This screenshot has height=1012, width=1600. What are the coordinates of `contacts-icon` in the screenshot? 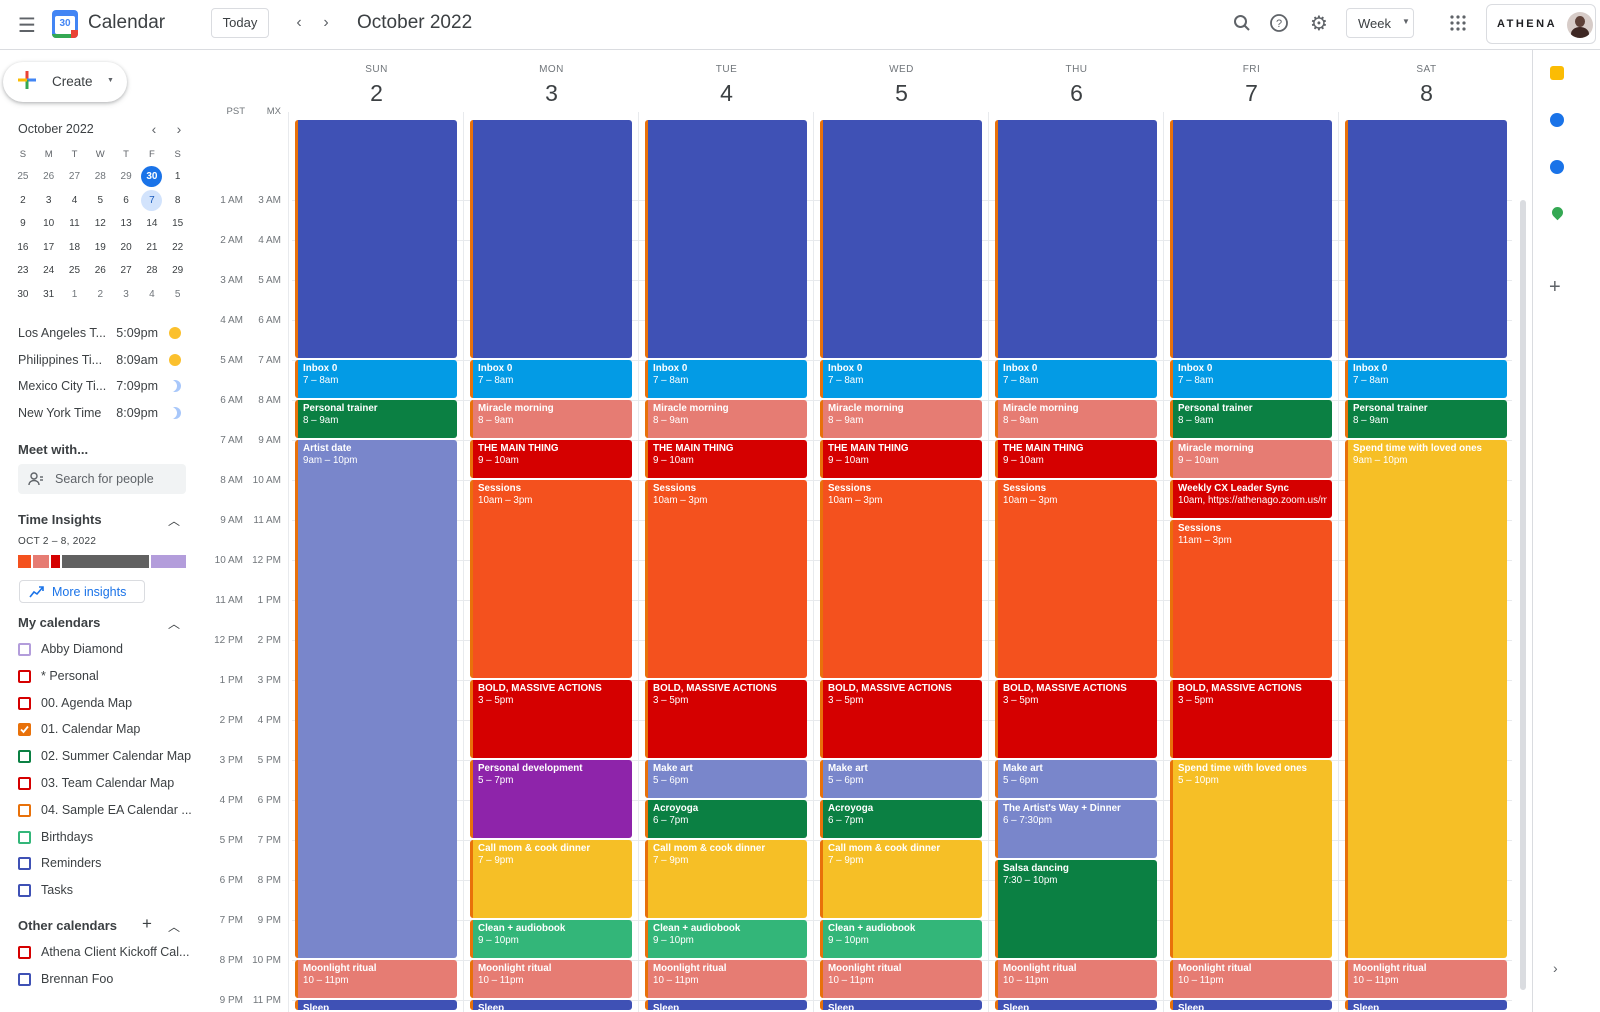 It's located at (1557, 167).